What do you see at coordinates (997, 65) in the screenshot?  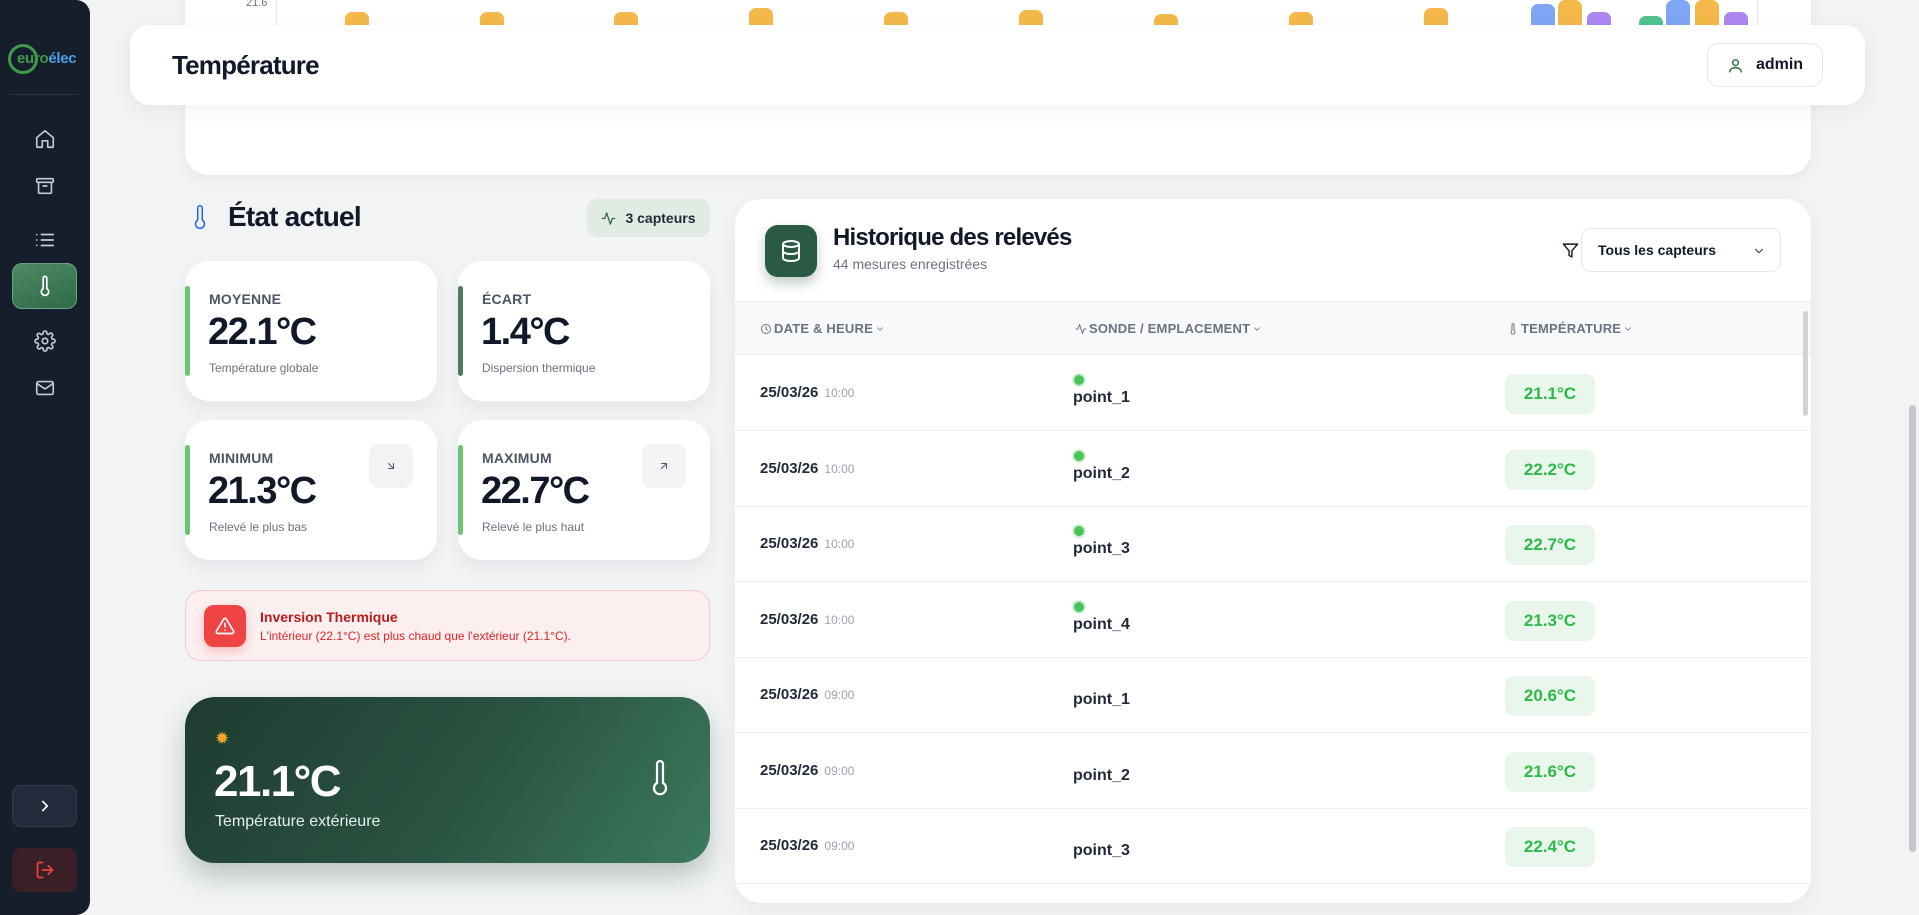 I see `page-header: Température admin` at bounding box center [997, 65].